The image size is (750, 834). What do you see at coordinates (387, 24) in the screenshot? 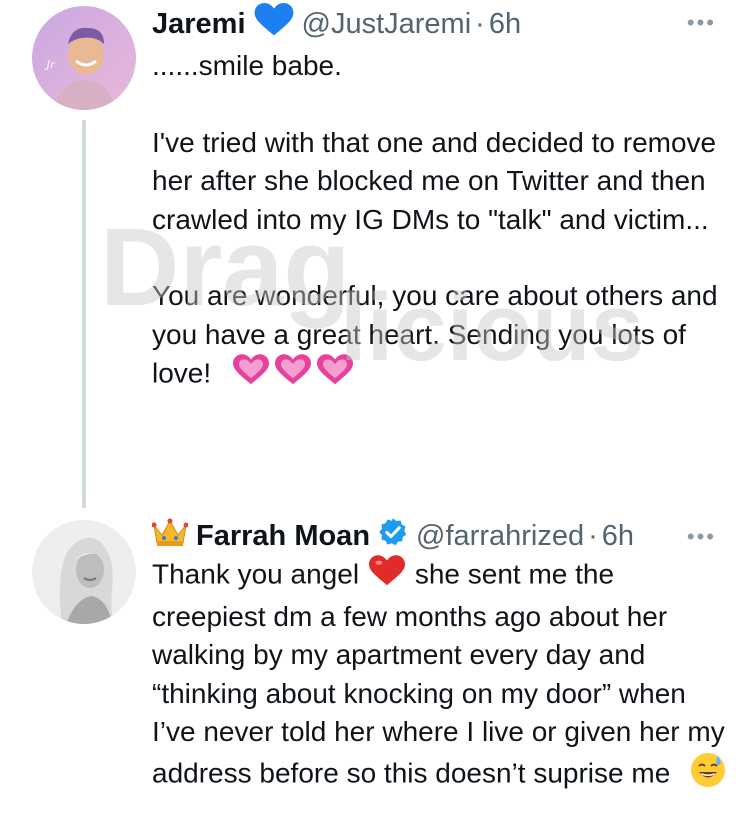
I see `author-handle: @JustJaremi` at bounding box center [387, 24].